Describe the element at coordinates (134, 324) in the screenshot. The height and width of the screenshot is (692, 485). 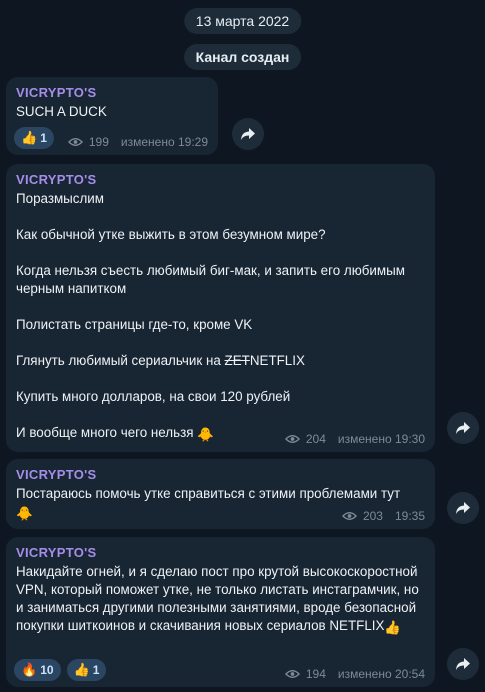
I see `post-line: Полистать страницы где-то, кроме VK` at that location.